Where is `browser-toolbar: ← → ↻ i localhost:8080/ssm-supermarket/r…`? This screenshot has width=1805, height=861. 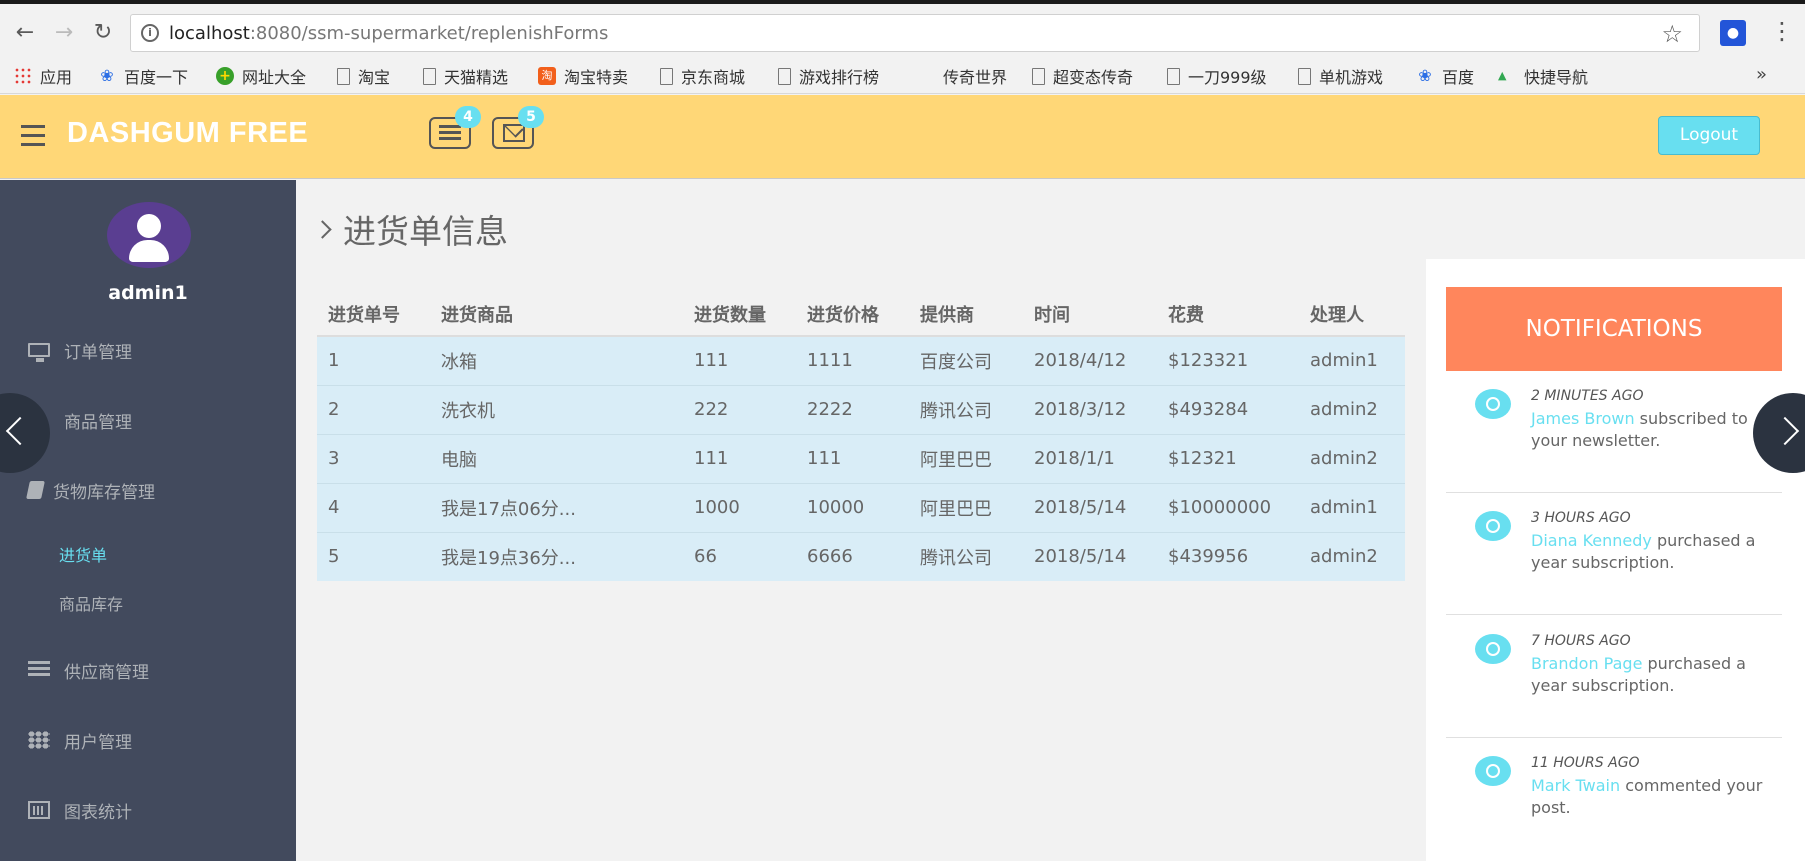 browser-toolbar: ← → ↻ i localhost:8080/ssm-supermarket/r… is located at coordinates (902, 29).